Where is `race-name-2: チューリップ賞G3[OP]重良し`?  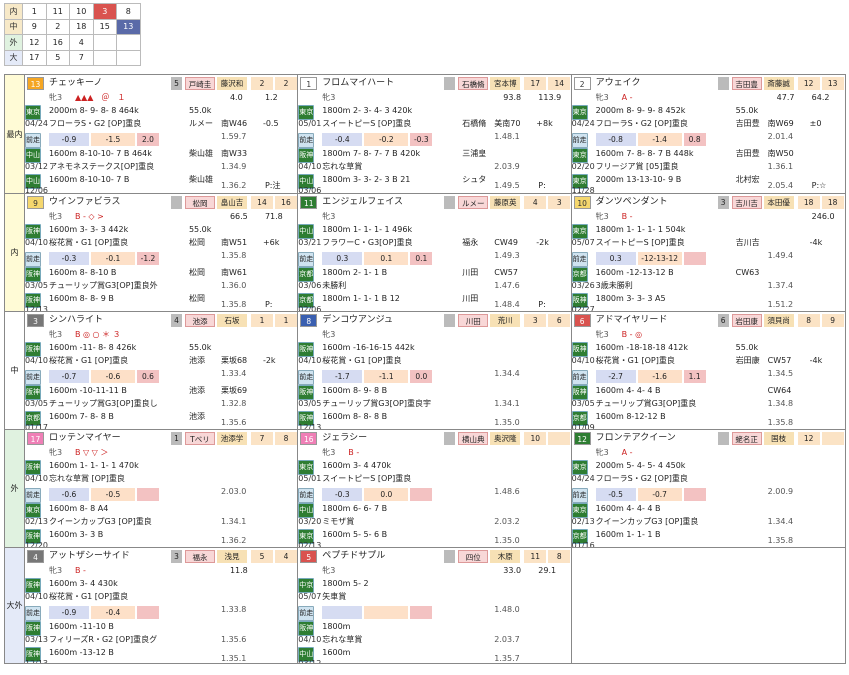
race-name-2: チューリップ賞G3[OP]重良し is located at coordinates (103, 403).